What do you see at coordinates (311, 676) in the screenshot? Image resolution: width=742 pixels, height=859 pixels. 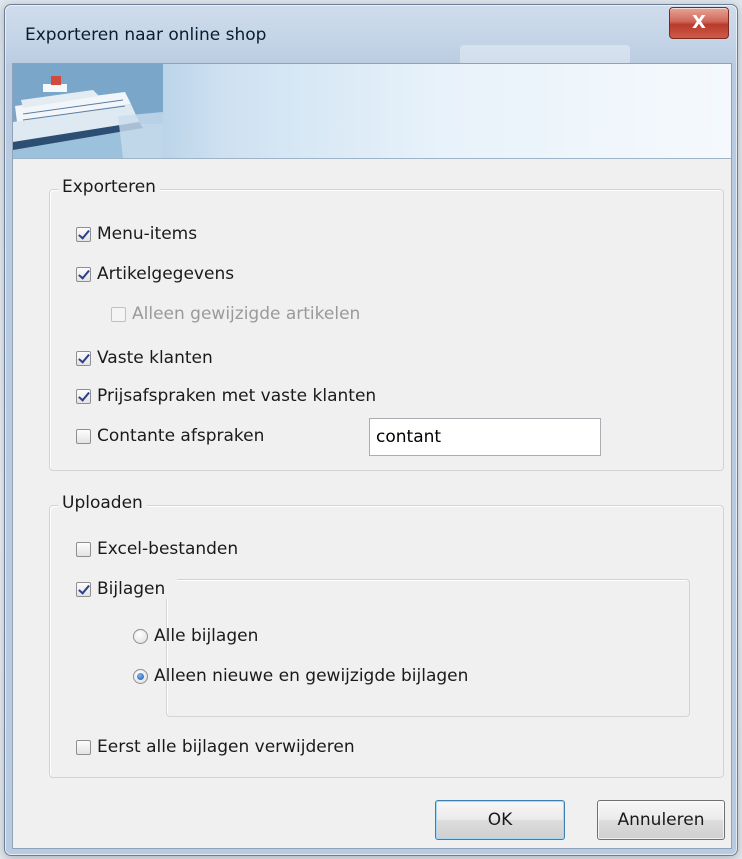 I see `radio-nieuwe-label: Alleen nieuwe en gewijzigde bijlagen` at bounding box center [311, 676].